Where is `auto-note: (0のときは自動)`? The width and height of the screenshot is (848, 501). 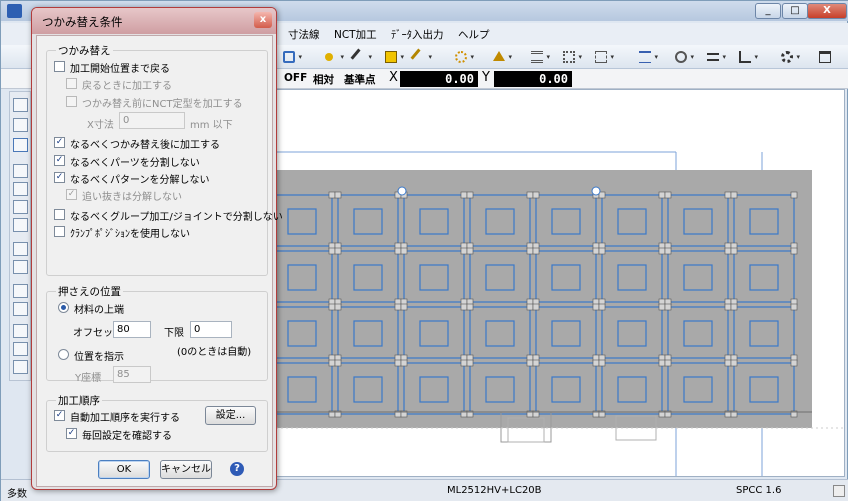
auto-note: (0のときは自動) is located at coordinates (214, 352).